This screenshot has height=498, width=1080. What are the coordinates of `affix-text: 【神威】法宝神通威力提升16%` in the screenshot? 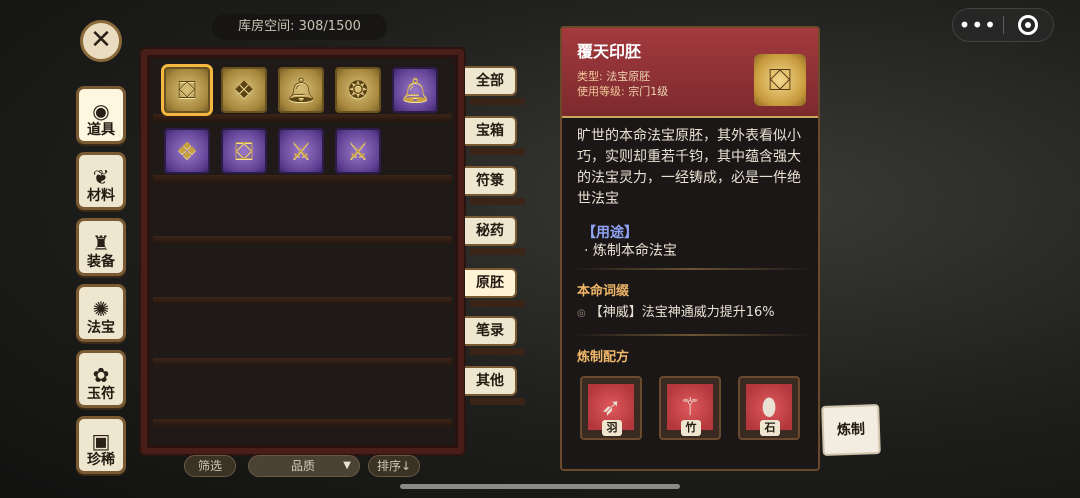 It's located at (682, 312).